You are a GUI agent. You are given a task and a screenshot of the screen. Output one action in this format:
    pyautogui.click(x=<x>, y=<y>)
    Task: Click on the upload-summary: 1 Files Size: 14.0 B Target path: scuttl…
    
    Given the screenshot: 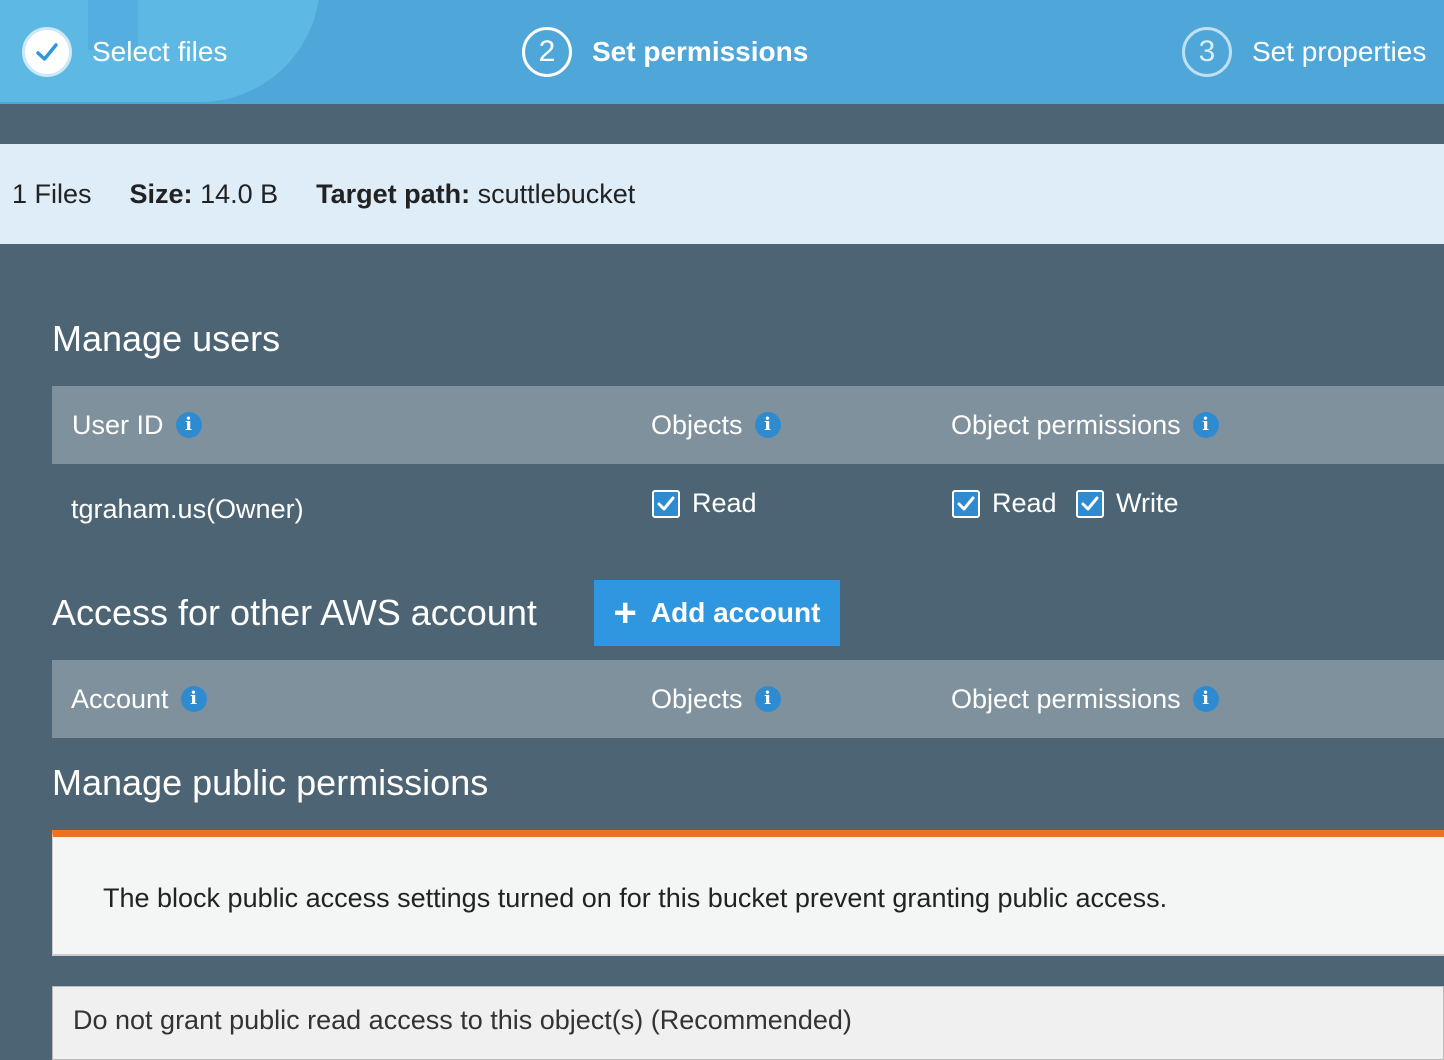 What is the action you would take?
    pyautogui.click(x=722, y=194)
    